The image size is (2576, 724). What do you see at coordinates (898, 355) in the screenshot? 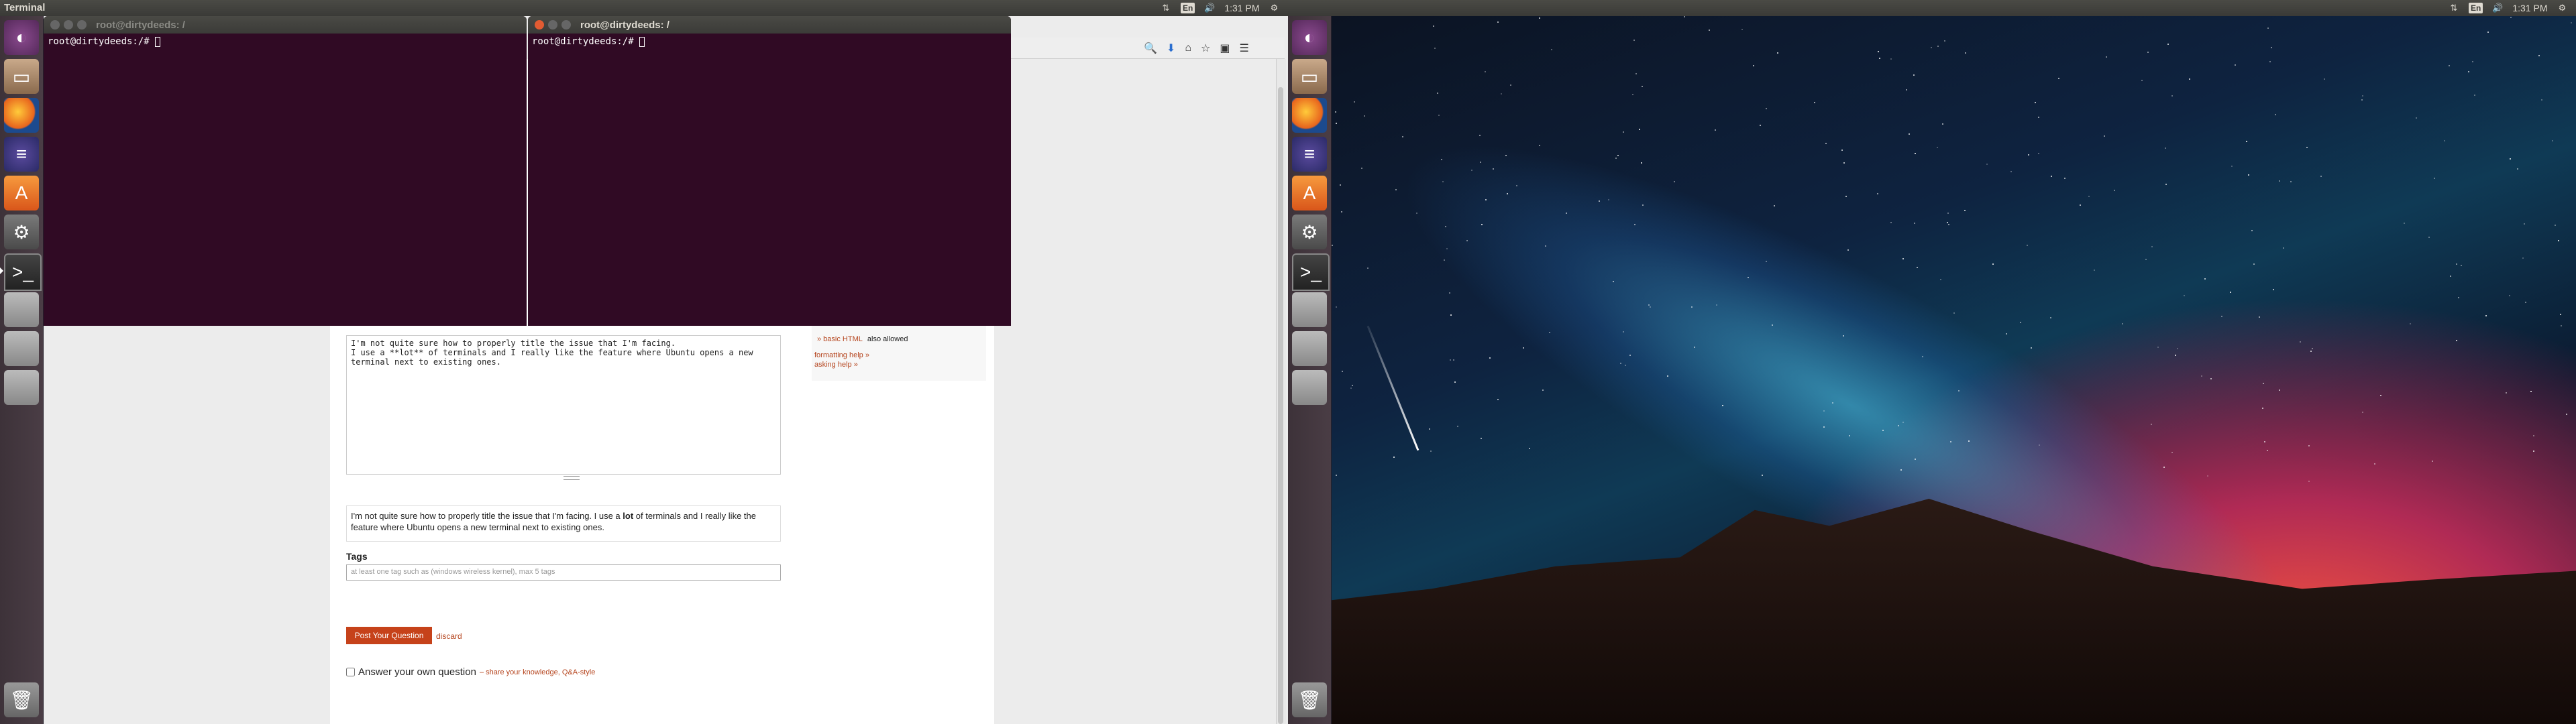
I see `formatting-help-link: formatting help »` at bounding box center [898, 355].